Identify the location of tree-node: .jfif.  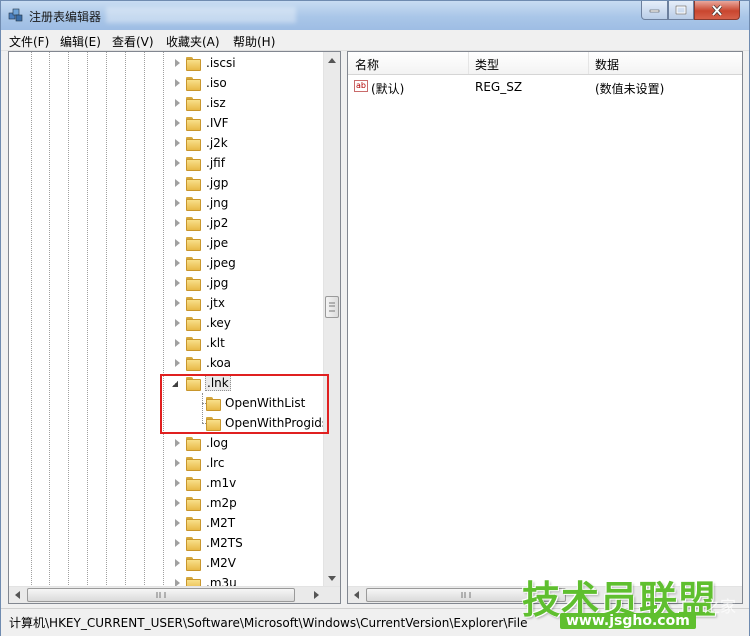
(168, 164).